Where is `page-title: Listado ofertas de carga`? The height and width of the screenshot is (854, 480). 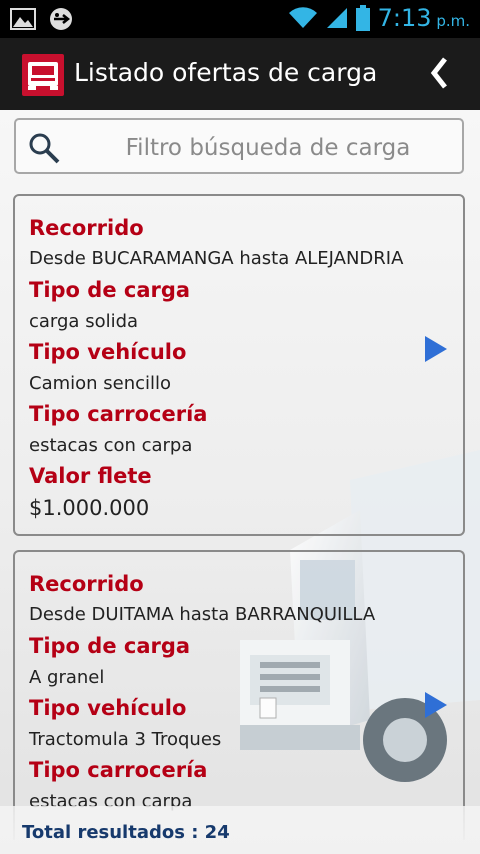 page-title: Listado ofertas de carga is located at coordinates (226, 72).